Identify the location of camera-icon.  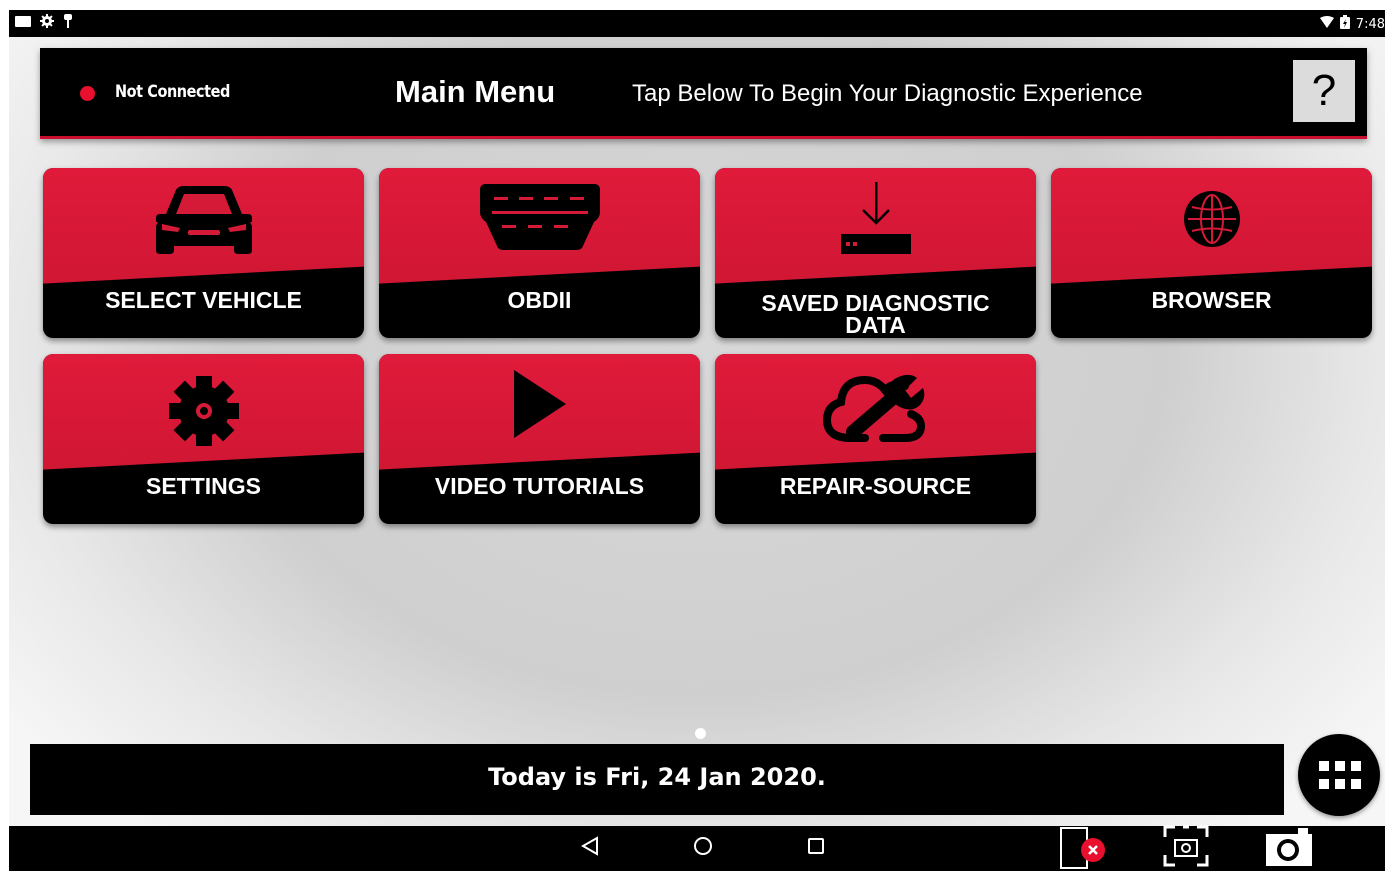
(1289, 848).